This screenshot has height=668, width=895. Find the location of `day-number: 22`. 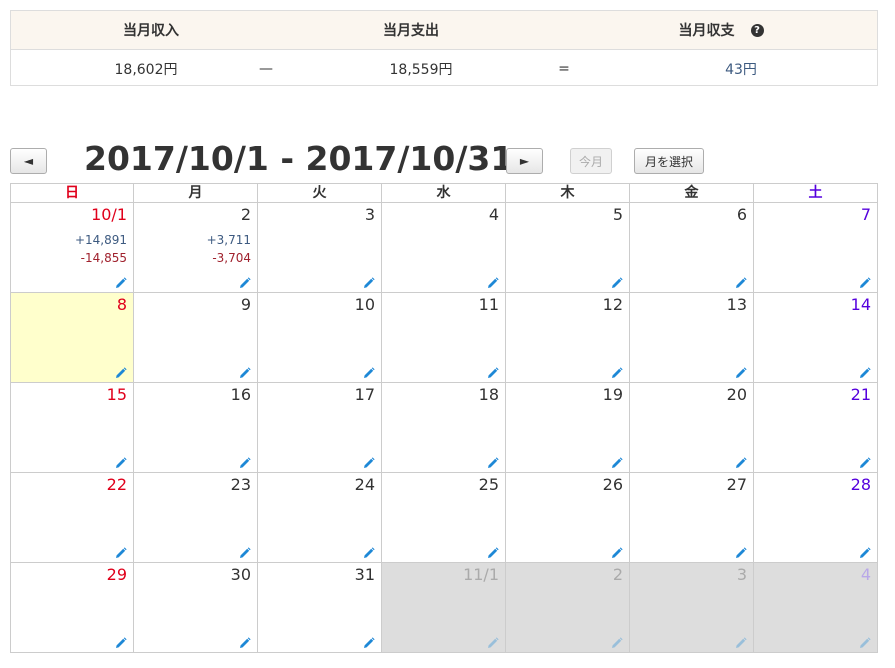

day-number: 22 is located at coordinates (116, 484).